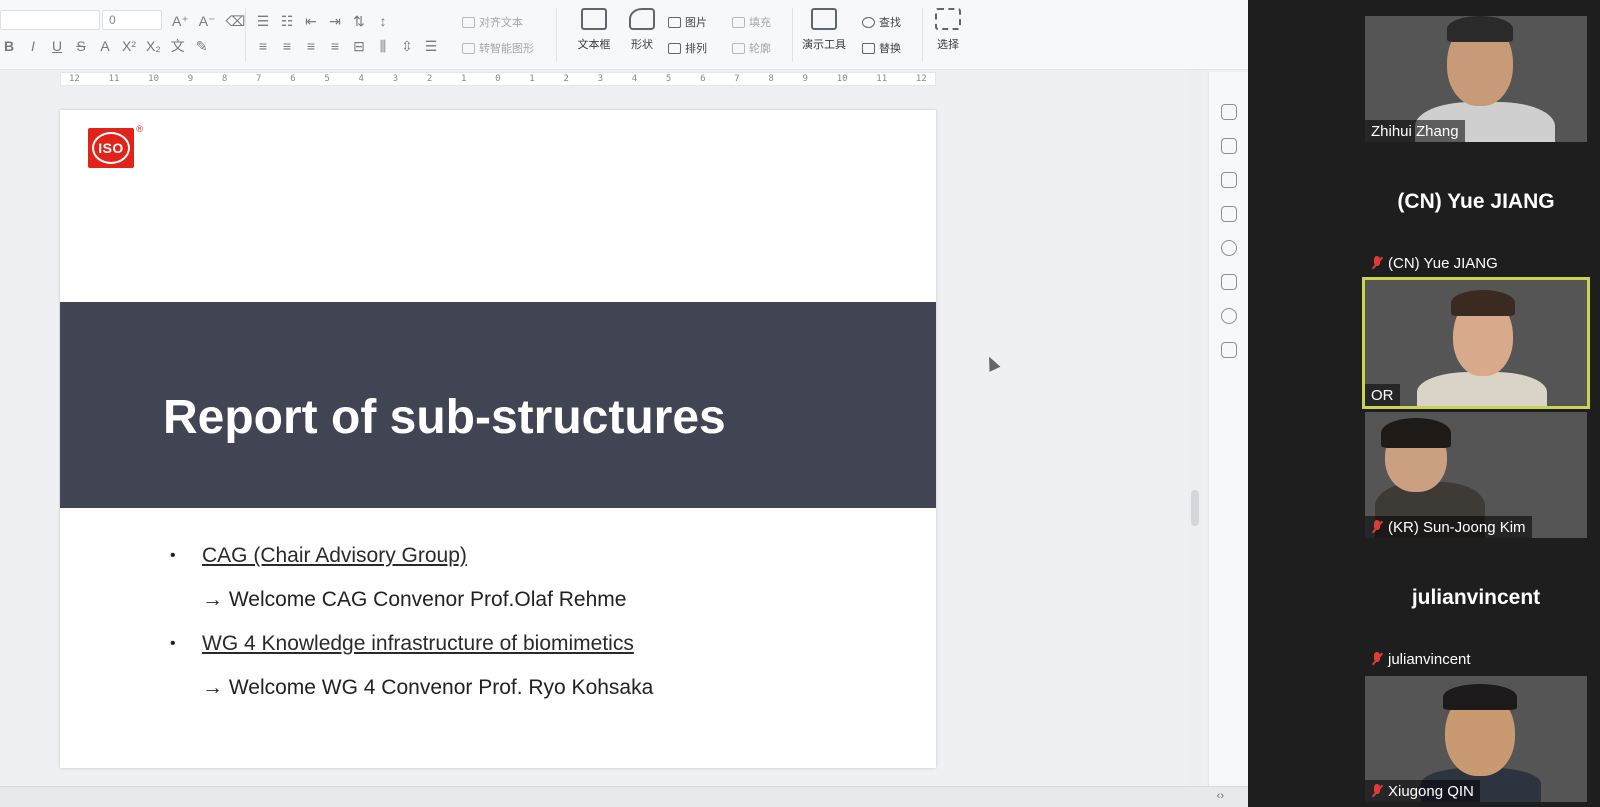 This screenshot has height=807, width=1600. What do you see at coordinates (81, 46) in the screenshot?
I see `strikethrough-icon: S` at bounding box center [81, 46].